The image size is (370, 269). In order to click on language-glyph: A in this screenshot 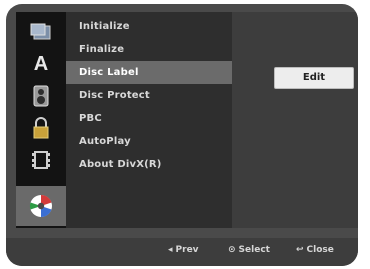, I will do `click(41, 63)`.